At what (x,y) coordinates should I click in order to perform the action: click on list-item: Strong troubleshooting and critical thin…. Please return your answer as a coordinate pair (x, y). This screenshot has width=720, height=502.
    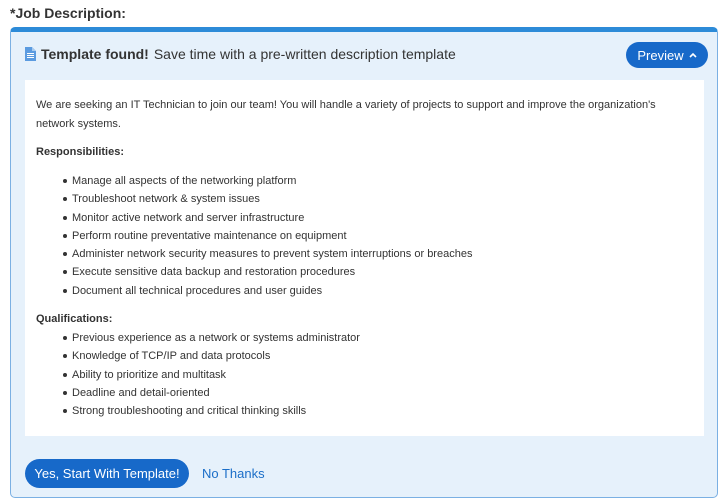
    Looking at the image, I should click on (364, 411).